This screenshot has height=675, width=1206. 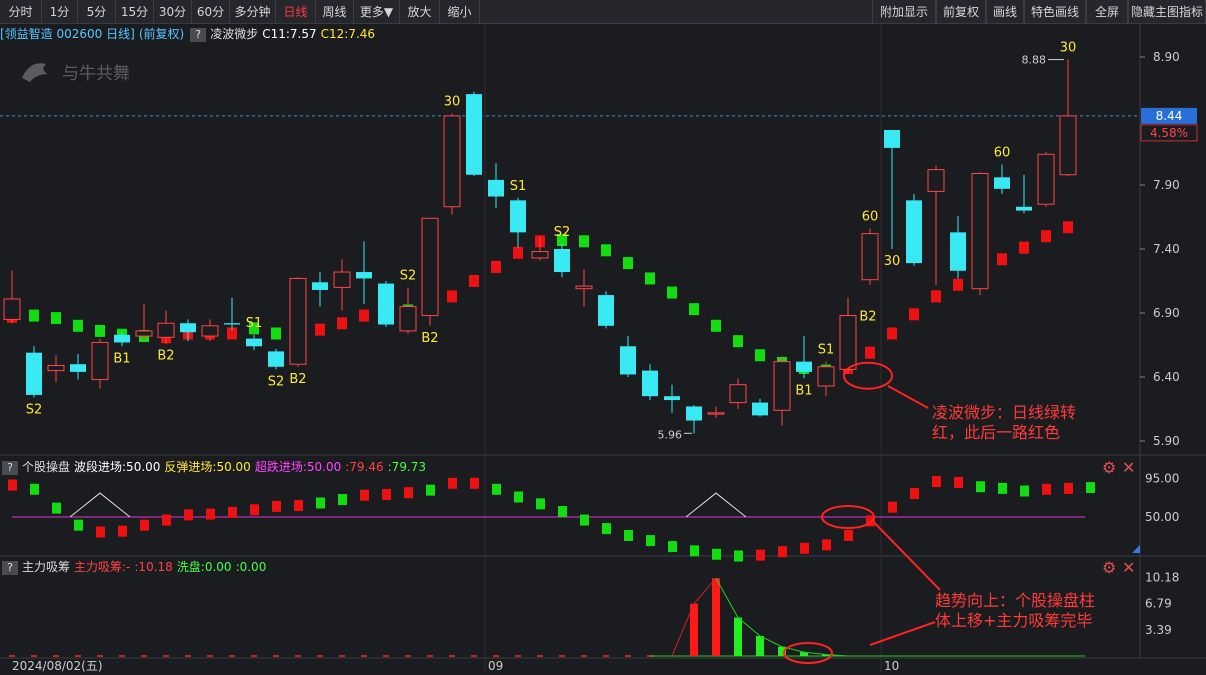 What do you see at coordinates (121, 358) in the screenshot?
I see `signal-label: B1` at bounding box center [121, 358].